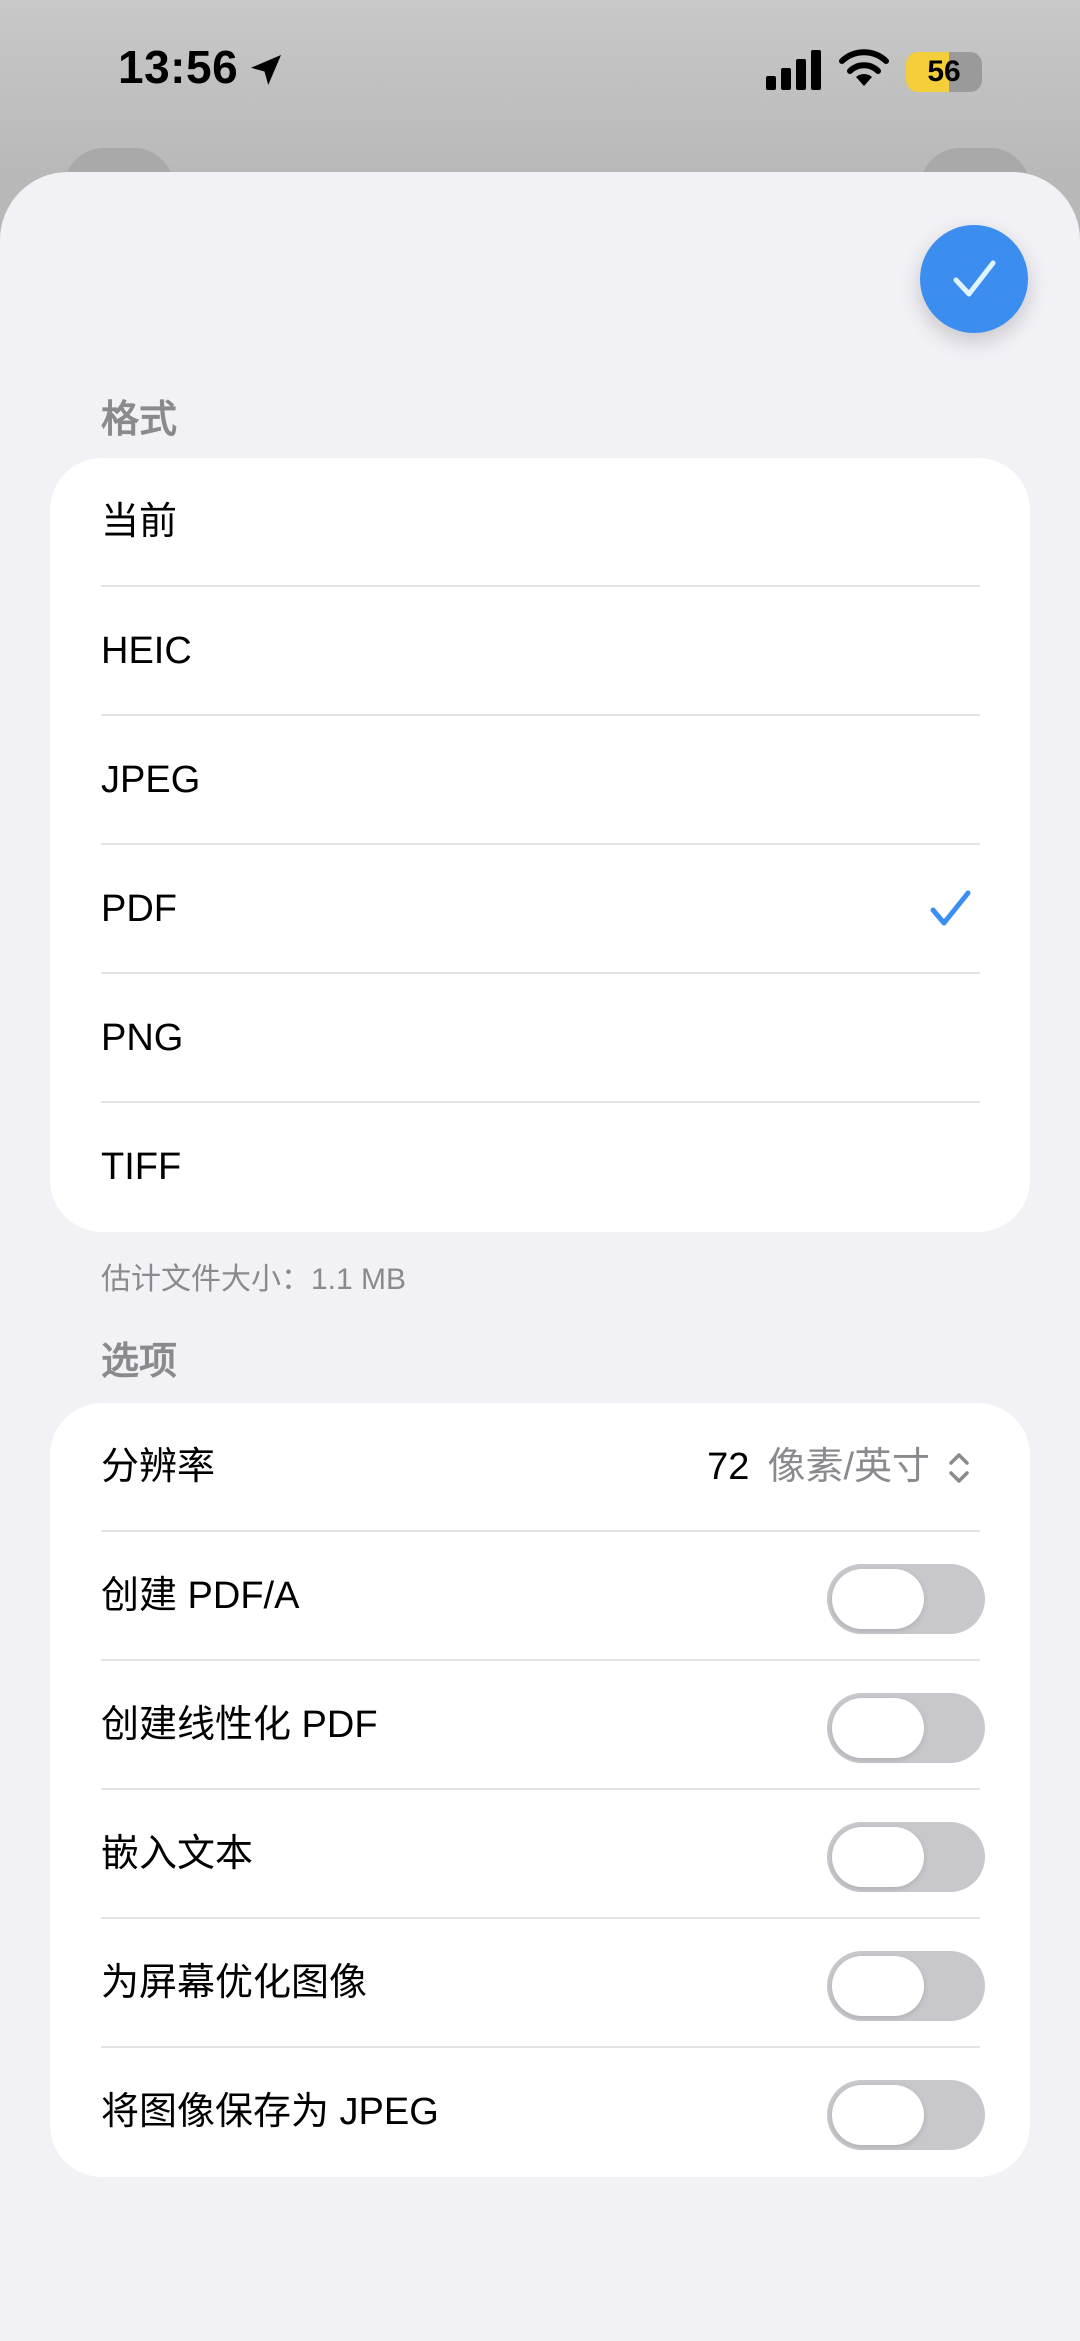  Describe the element at coordinates (141, 1167) in the screenshot. I see `format-option-label: TIFF` at that location.